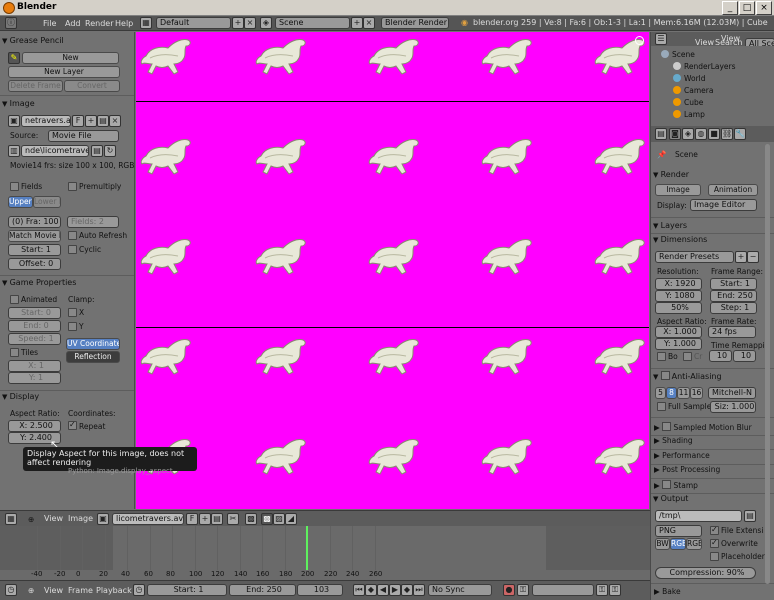 The image size is (774, 600). What do you see at coordinates (34, 378) in the screenshot?
I see `tiles-y-field: Y: 1` at bounding box center [34, 378].